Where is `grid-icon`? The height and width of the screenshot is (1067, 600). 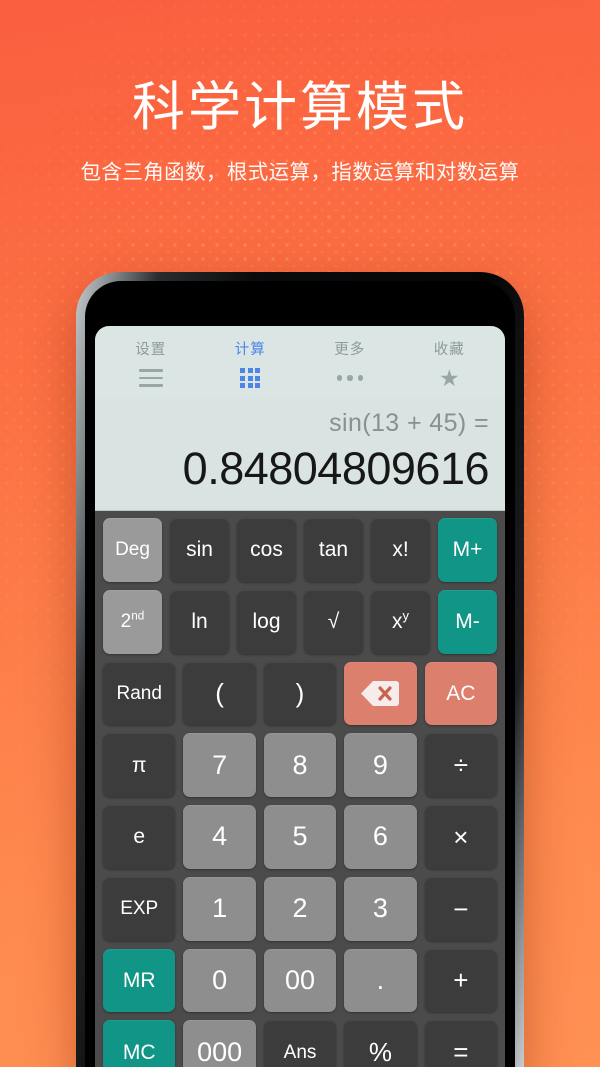 grid-icon is located at coordinates (250, 378).